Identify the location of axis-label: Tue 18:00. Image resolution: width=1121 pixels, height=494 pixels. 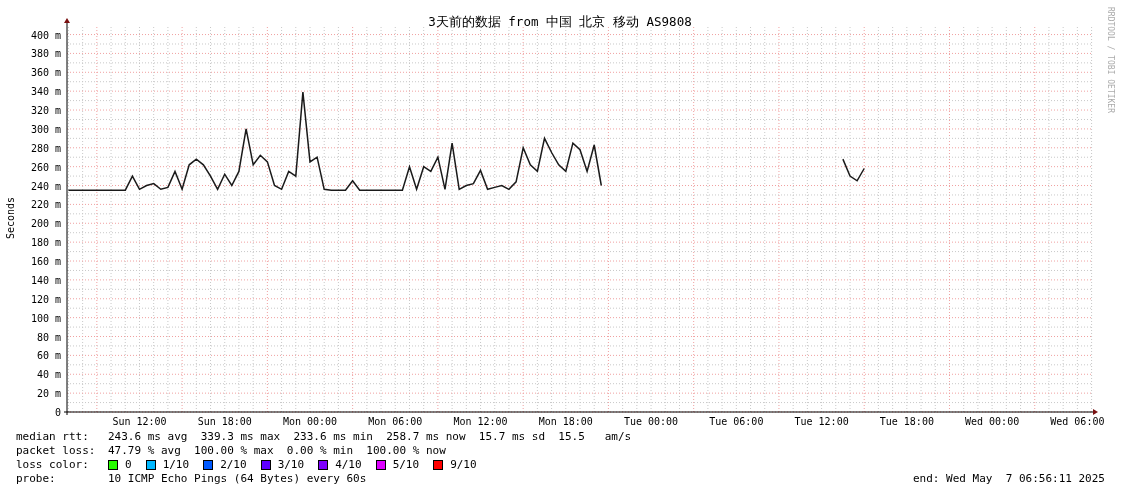
(906, 421).